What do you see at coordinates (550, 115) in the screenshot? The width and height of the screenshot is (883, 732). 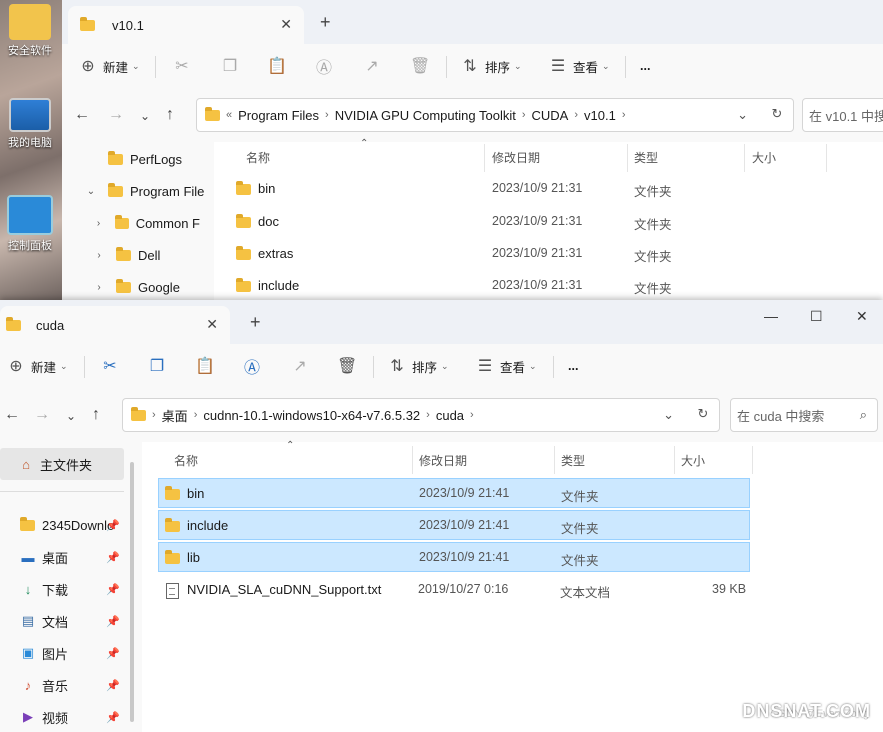 I see `breadcrumb-item: CUDA` at bounding box center [550, 115].